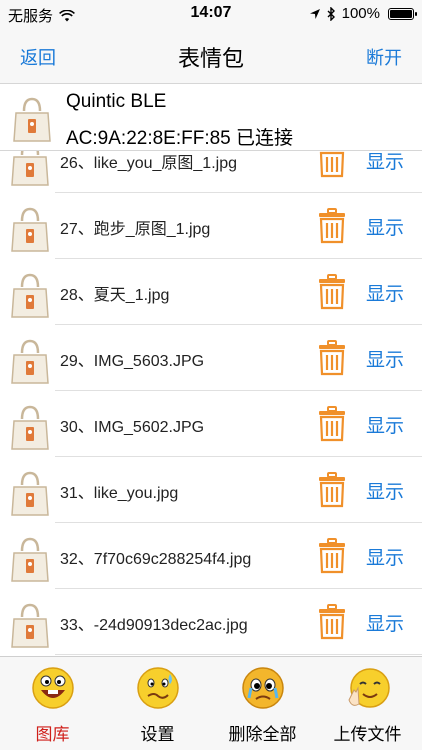 The width and height of the screenshot is (422, 750). I want to click on disconnect-button: 断开, so click(384, 57).